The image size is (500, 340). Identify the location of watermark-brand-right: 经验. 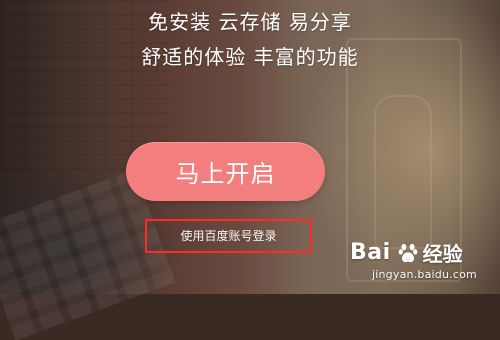
(442, 254).